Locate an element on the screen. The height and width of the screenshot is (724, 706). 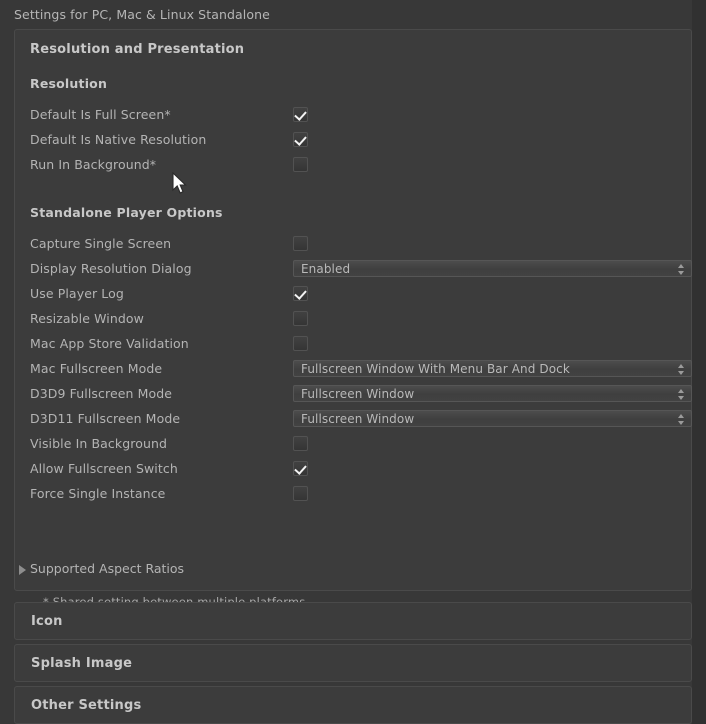
label-visible-in-background: Visible In Background is located at coordinates (99, 443).